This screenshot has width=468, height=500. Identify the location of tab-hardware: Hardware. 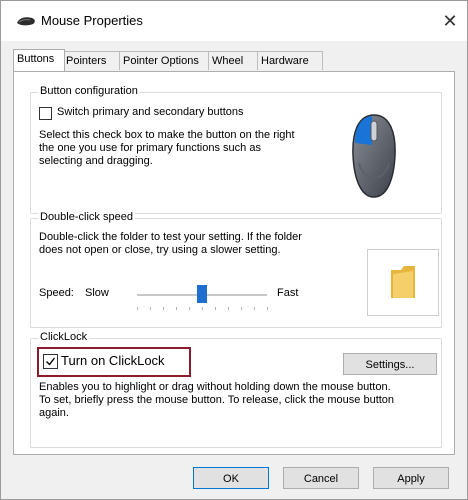
(290, 60).